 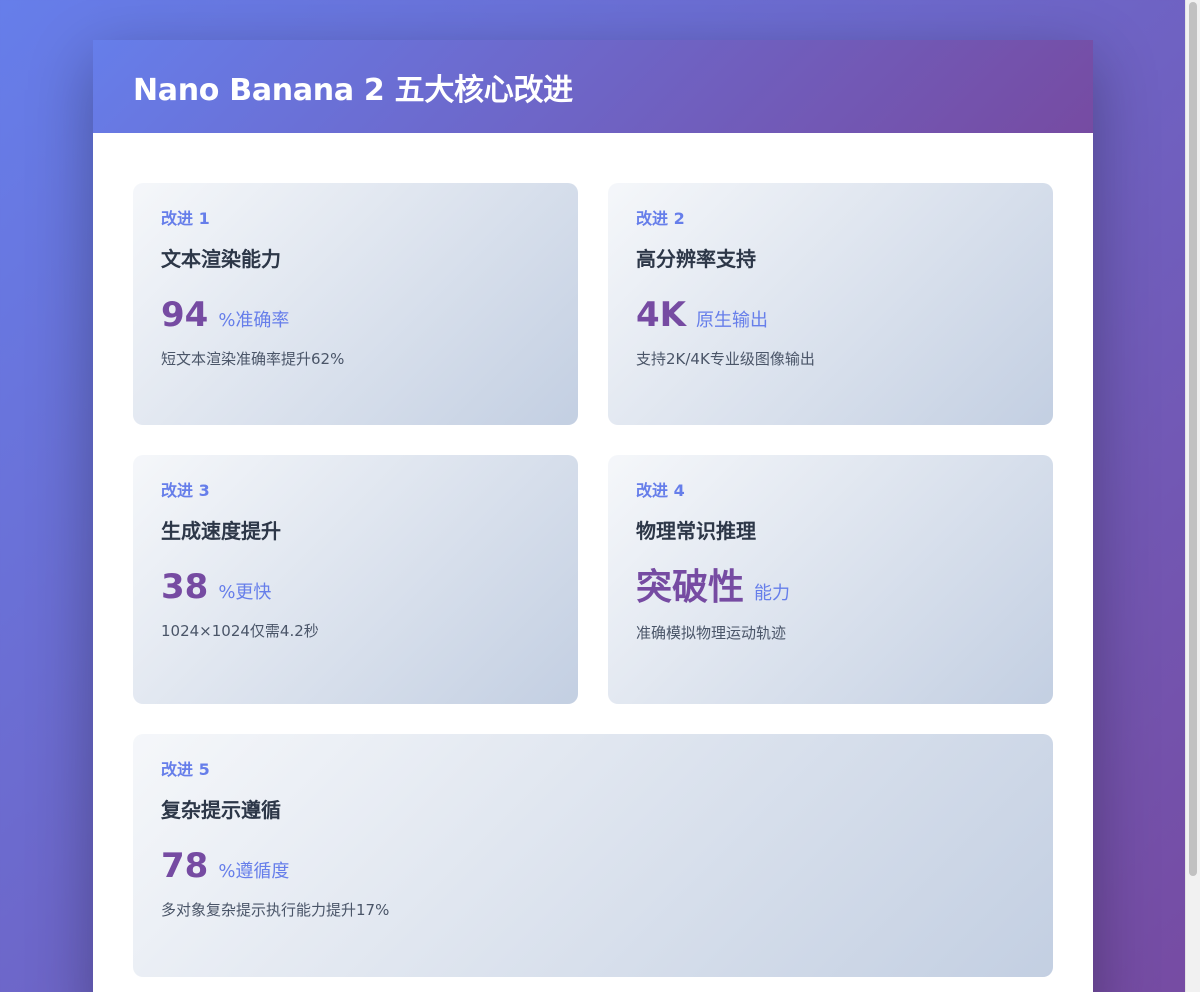 I want to click on improvement-label: 改进 4, so click(x=660, y=490).